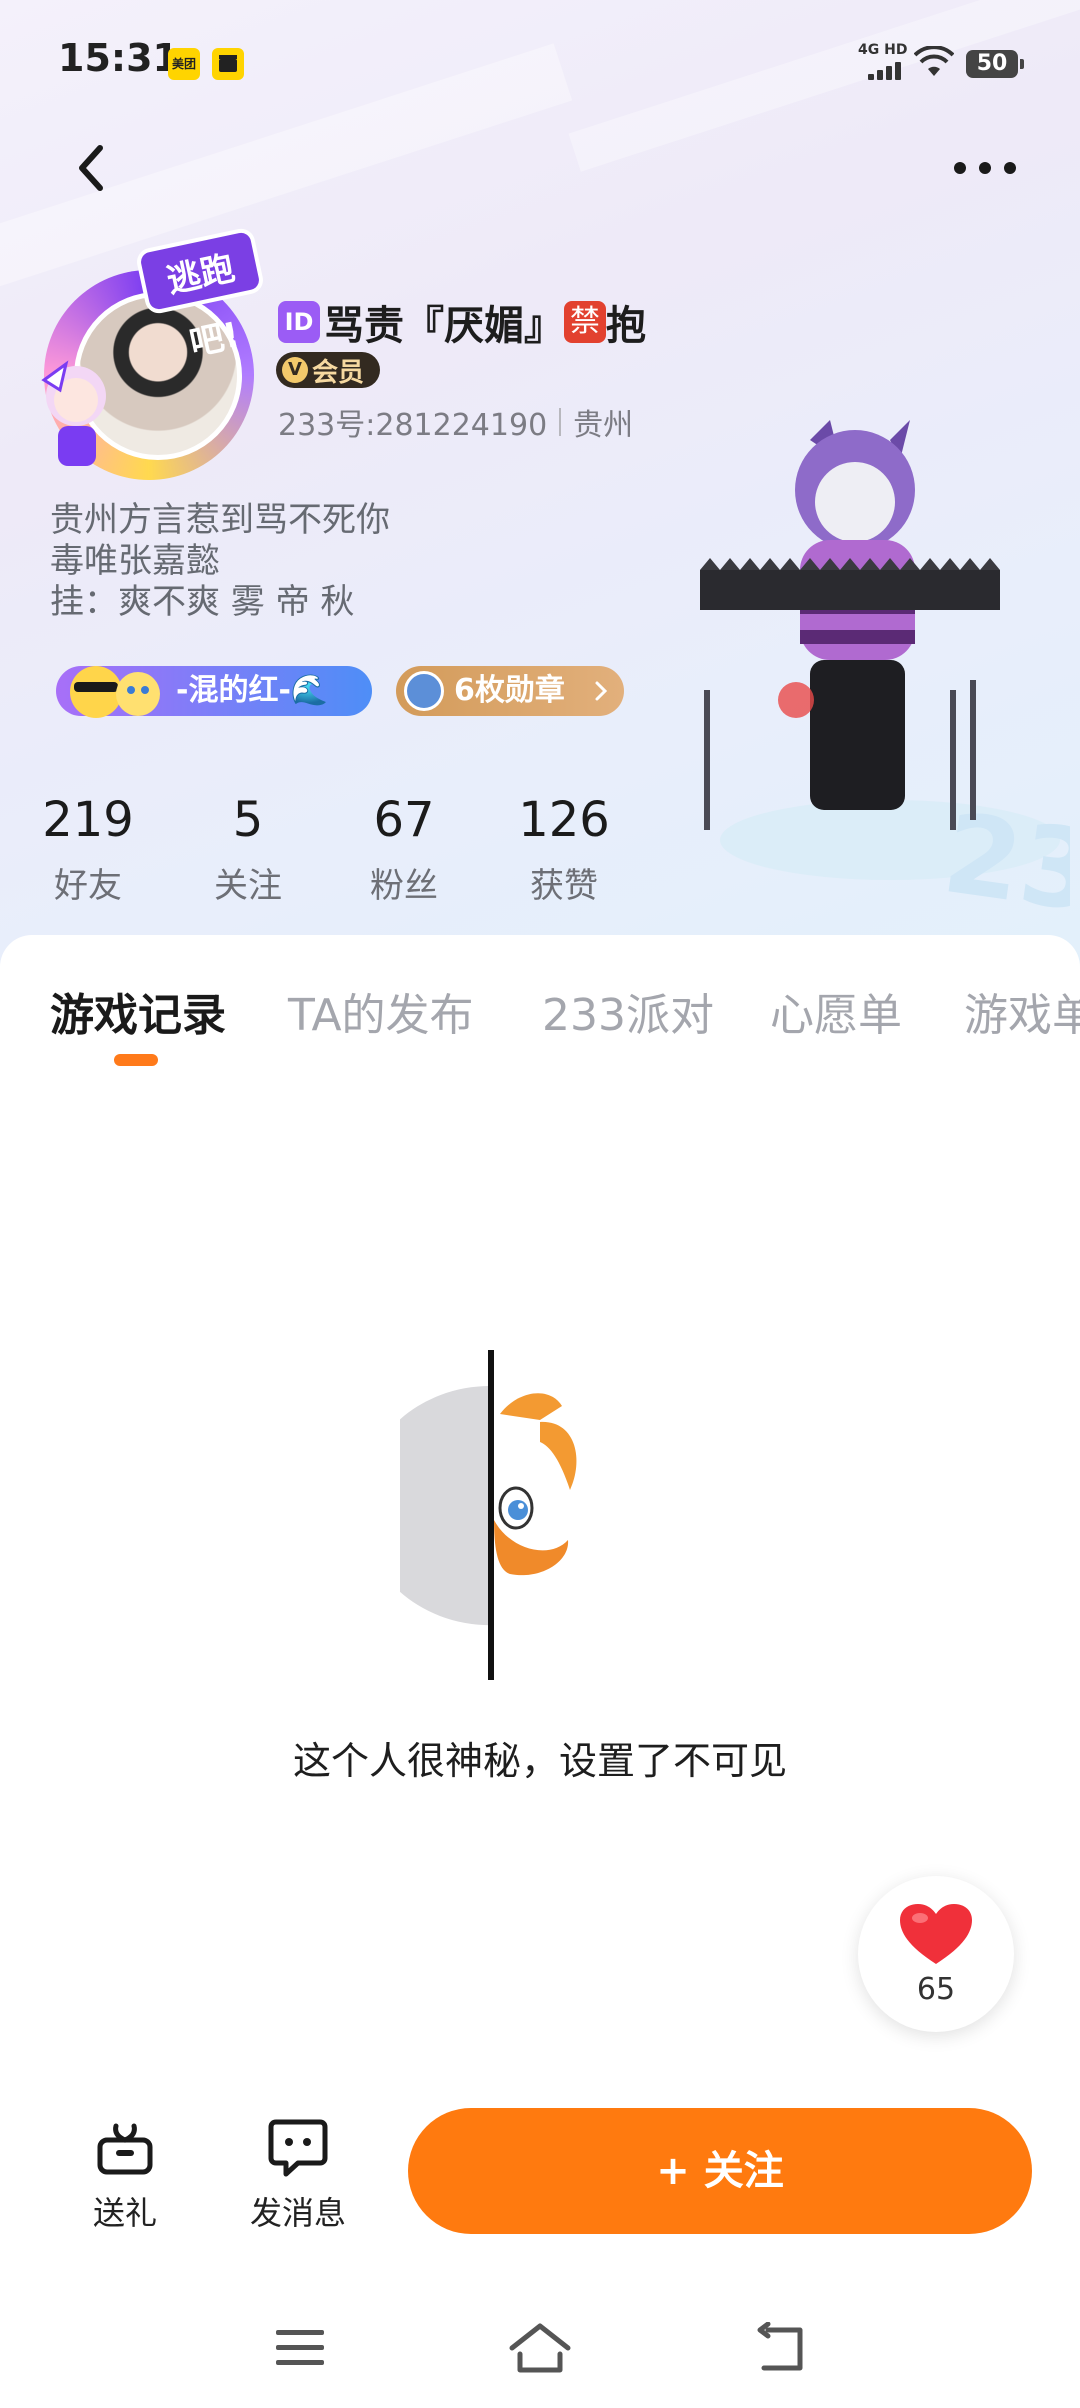  Describe the element at coordinates (1003, 864) in the screenshot. I see `svg-text: 233` at that location.